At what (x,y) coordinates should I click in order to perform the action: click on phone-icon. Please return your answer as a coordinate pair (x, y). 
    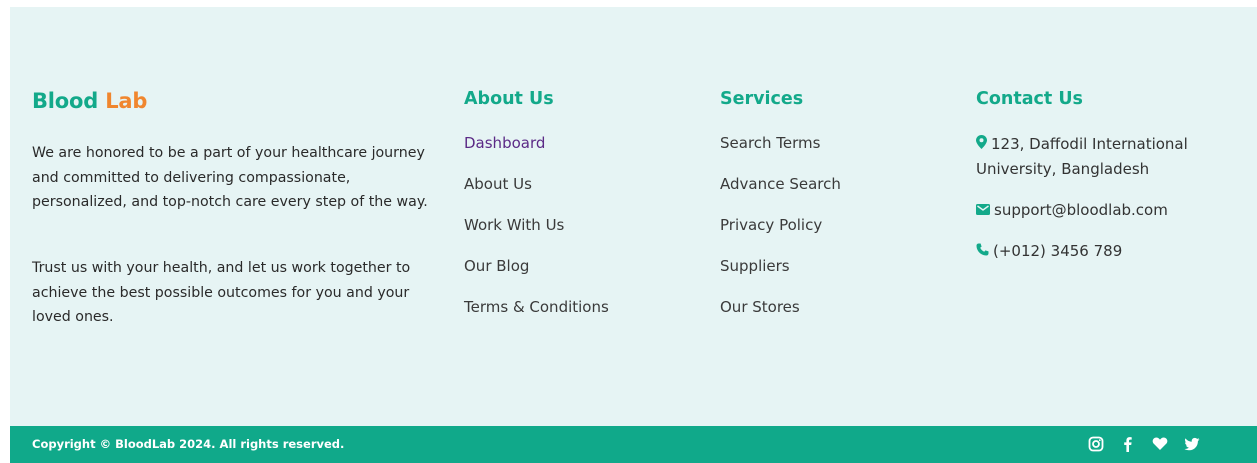
    Looking at the image, I should click on (982, 251).